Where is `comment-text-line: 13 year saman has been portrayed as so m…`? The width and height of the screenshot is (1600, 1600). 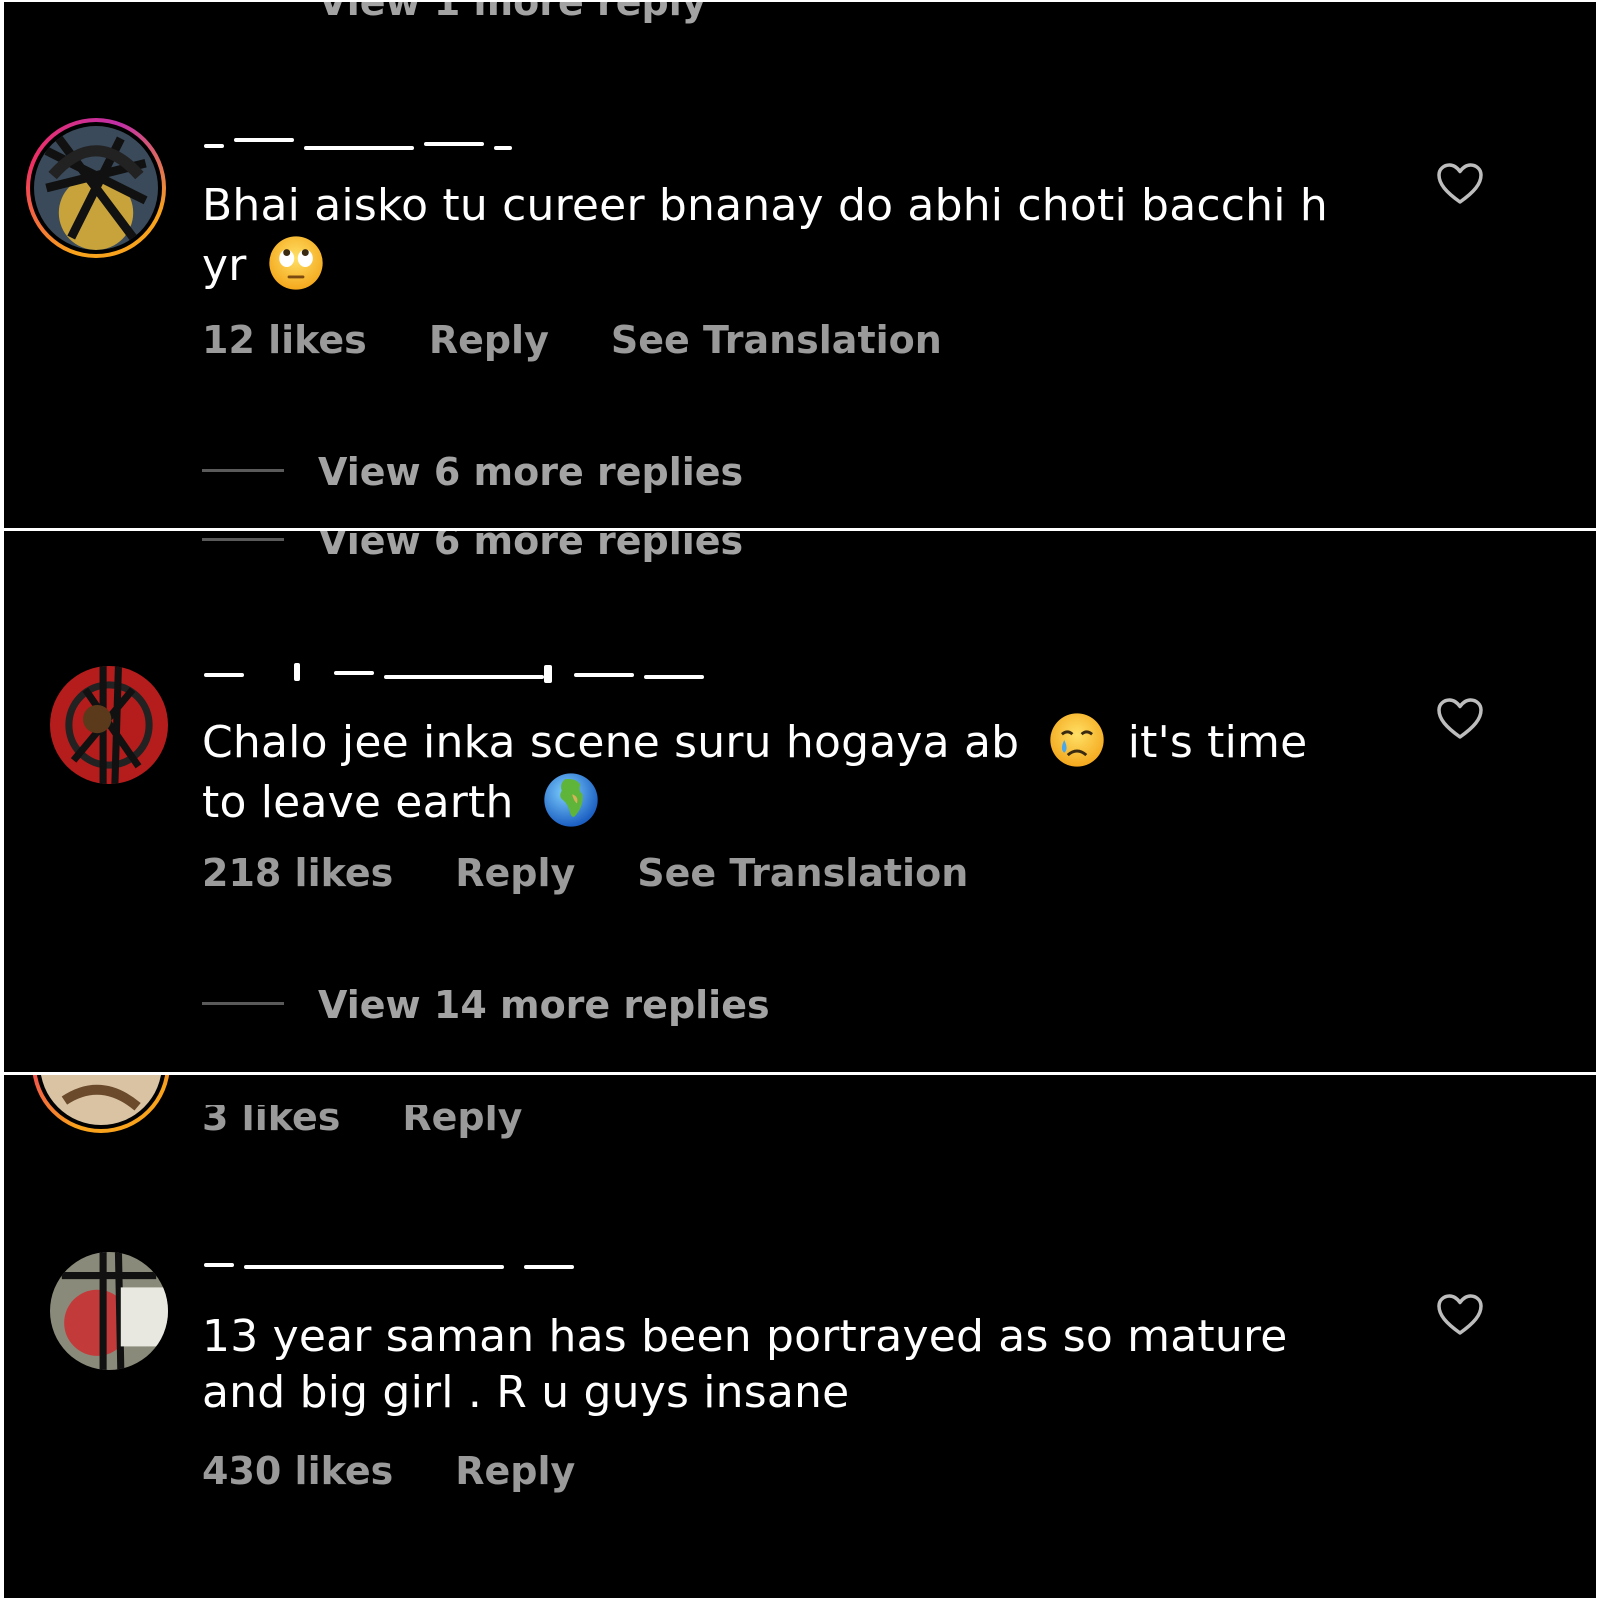
comment-text-line: 13 year saman has been portrayed as so m… is located at coordinates (745, 1336).